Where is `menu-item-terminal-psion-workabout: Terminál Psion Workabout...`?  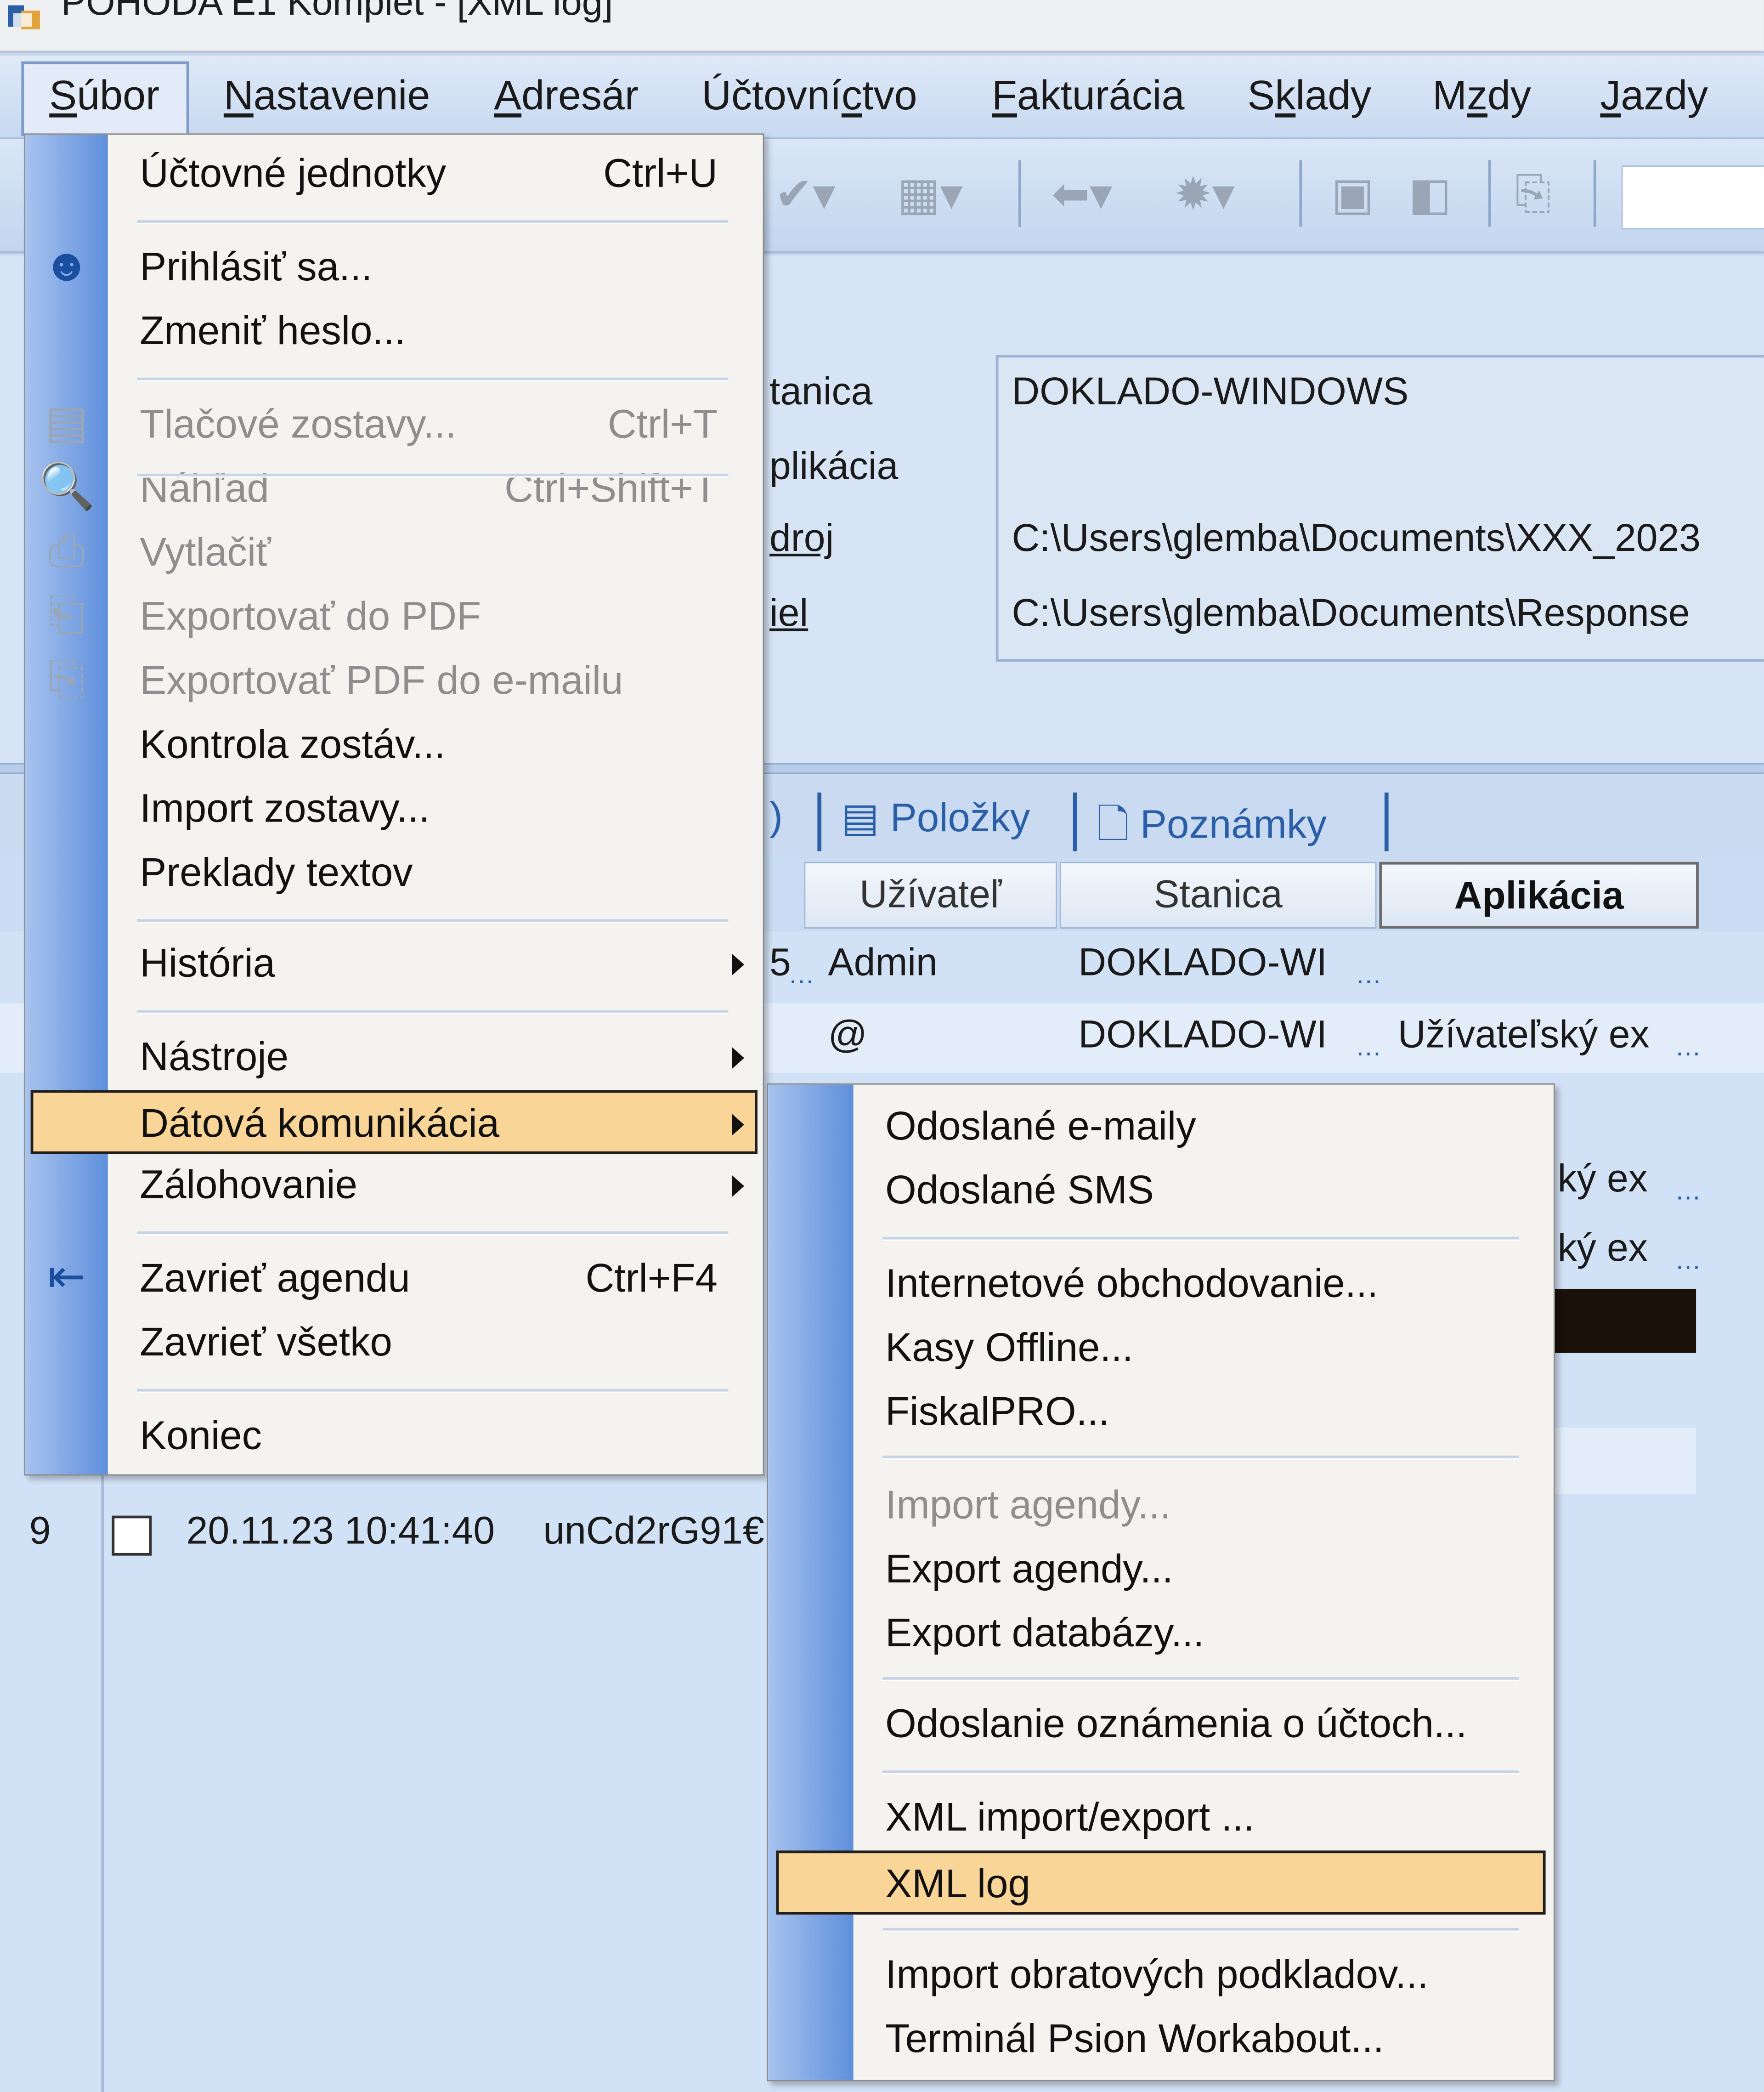
menu-item-terminal-psion-workabout: Terminál Psion Workabout... is located at coordinates (1161, 2040).